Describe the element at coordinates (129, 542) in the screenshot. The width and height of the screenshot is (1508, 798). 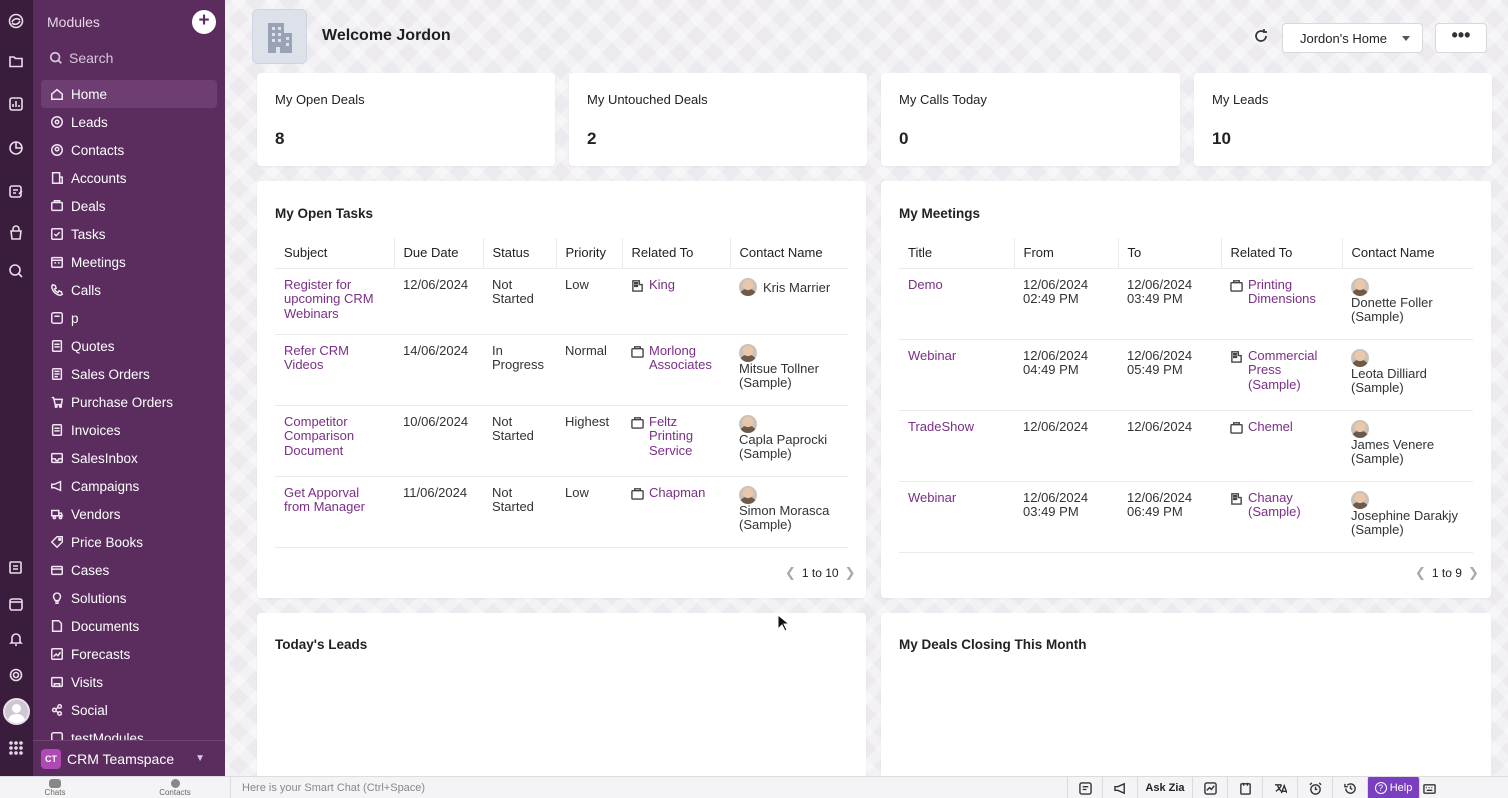
I see `sidebar-item-price-books: Price Books` at that location.